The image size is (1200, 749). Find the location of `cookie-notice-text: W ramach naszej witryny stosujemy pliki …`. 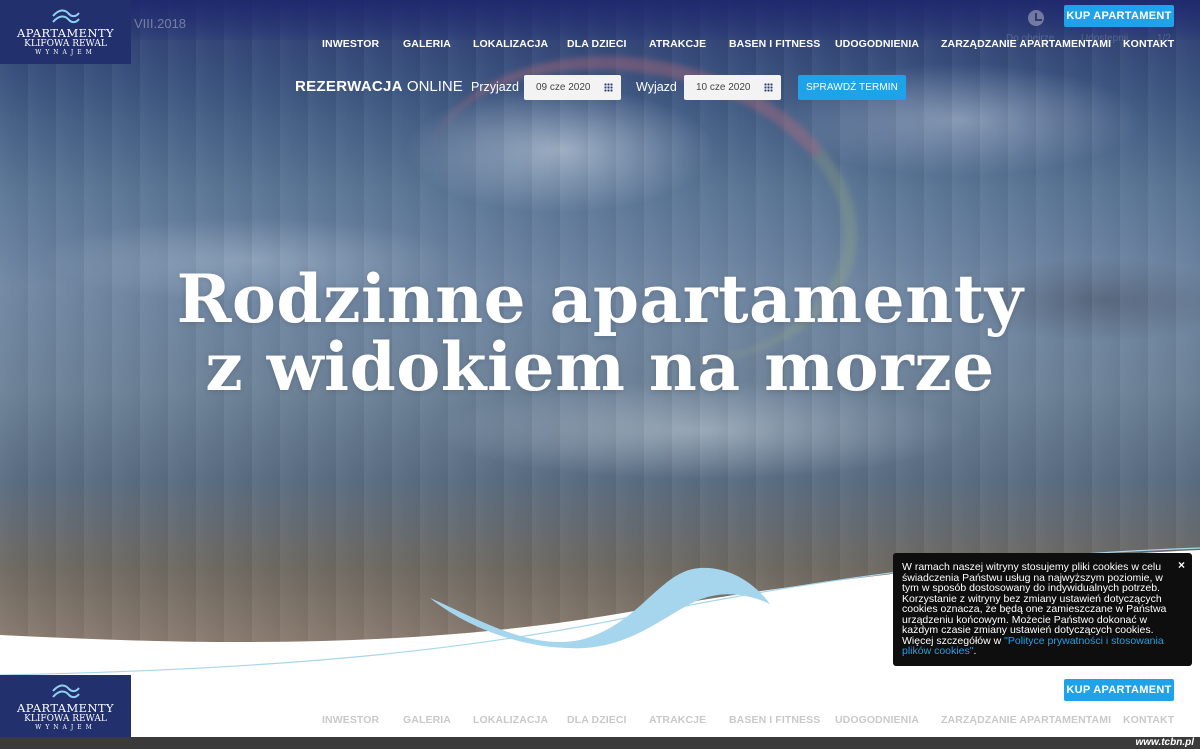

cookie-notice-text: W ramach naszej witryny stosujemy pliki … is located at coordinates (1042, 609).